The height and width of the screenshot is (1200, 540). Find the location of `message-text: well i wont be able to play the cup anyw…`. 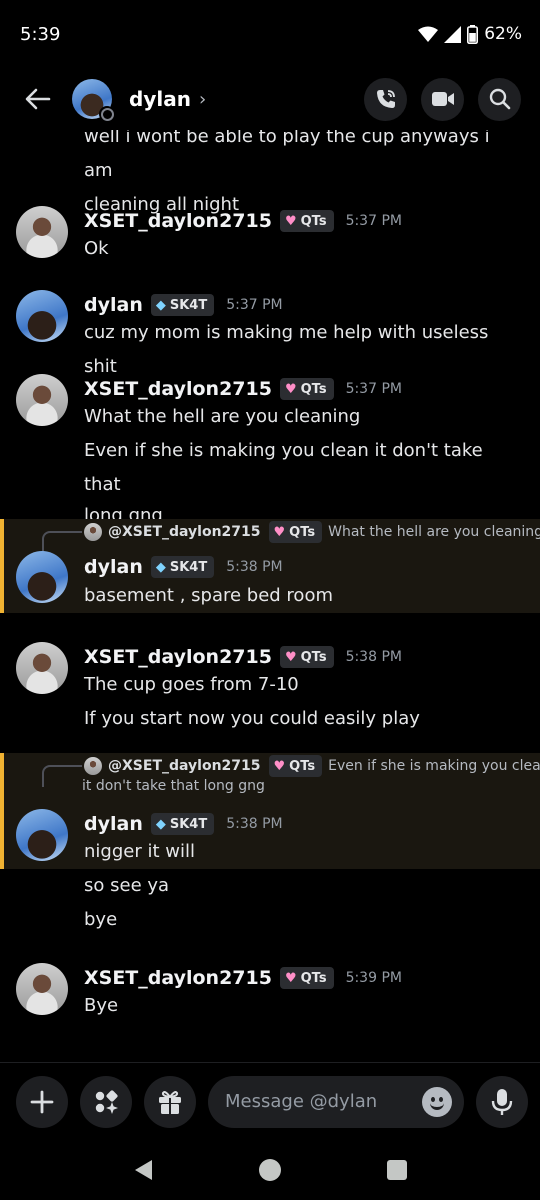

message-text: well i wont be able to play the cup anyw… is located at coordinates (287, 155).